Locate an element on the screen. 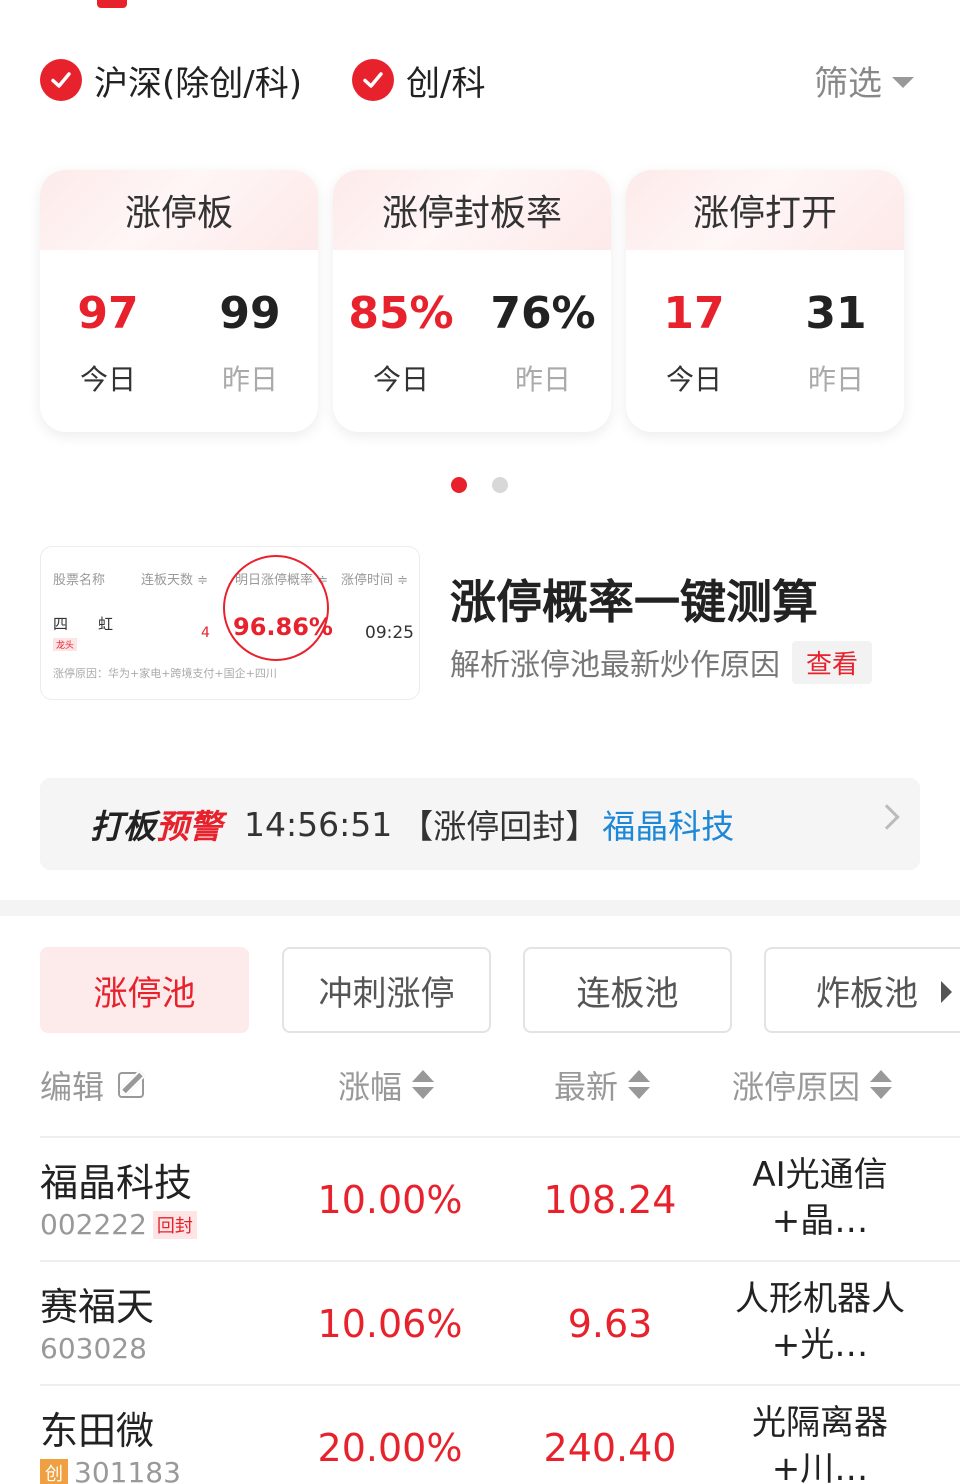 Image resolution: width=960 pixels, height=1484 pixels. market-option-gem-label: 创/科 is located at coordinates (446, 83).